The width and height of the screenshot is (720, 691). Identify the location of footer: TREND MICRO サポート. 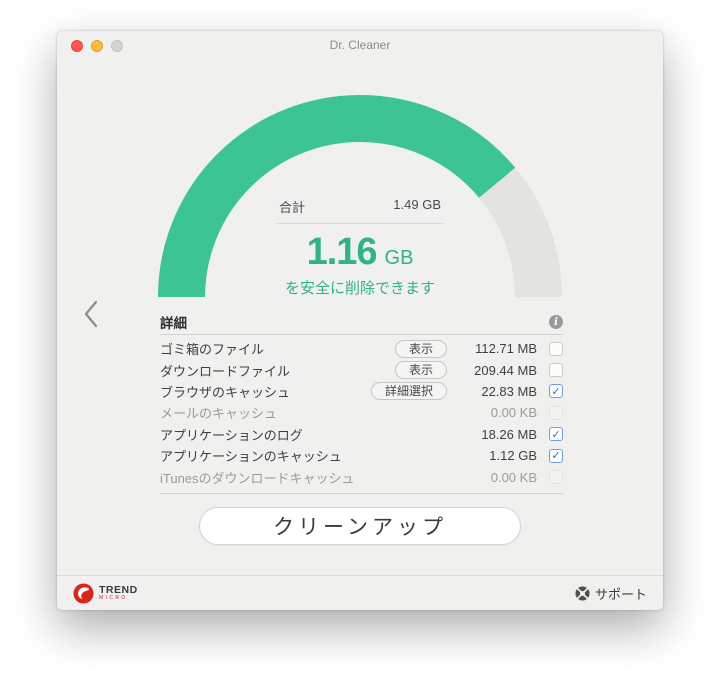
(360, 592).